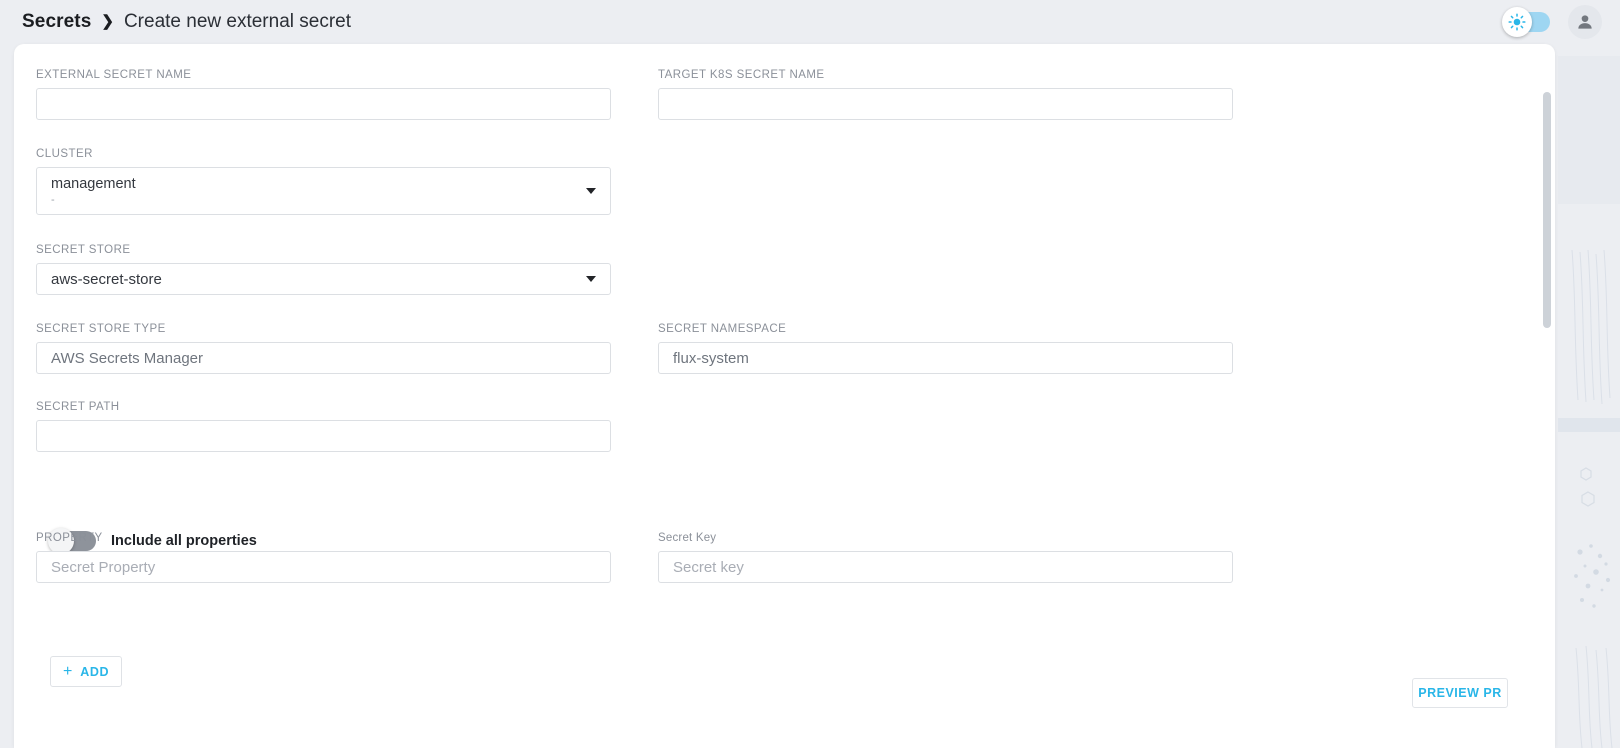 The width and height of the screenshot is (1620, 748). I want to click on top-bar-actions, so click(1552, 22).